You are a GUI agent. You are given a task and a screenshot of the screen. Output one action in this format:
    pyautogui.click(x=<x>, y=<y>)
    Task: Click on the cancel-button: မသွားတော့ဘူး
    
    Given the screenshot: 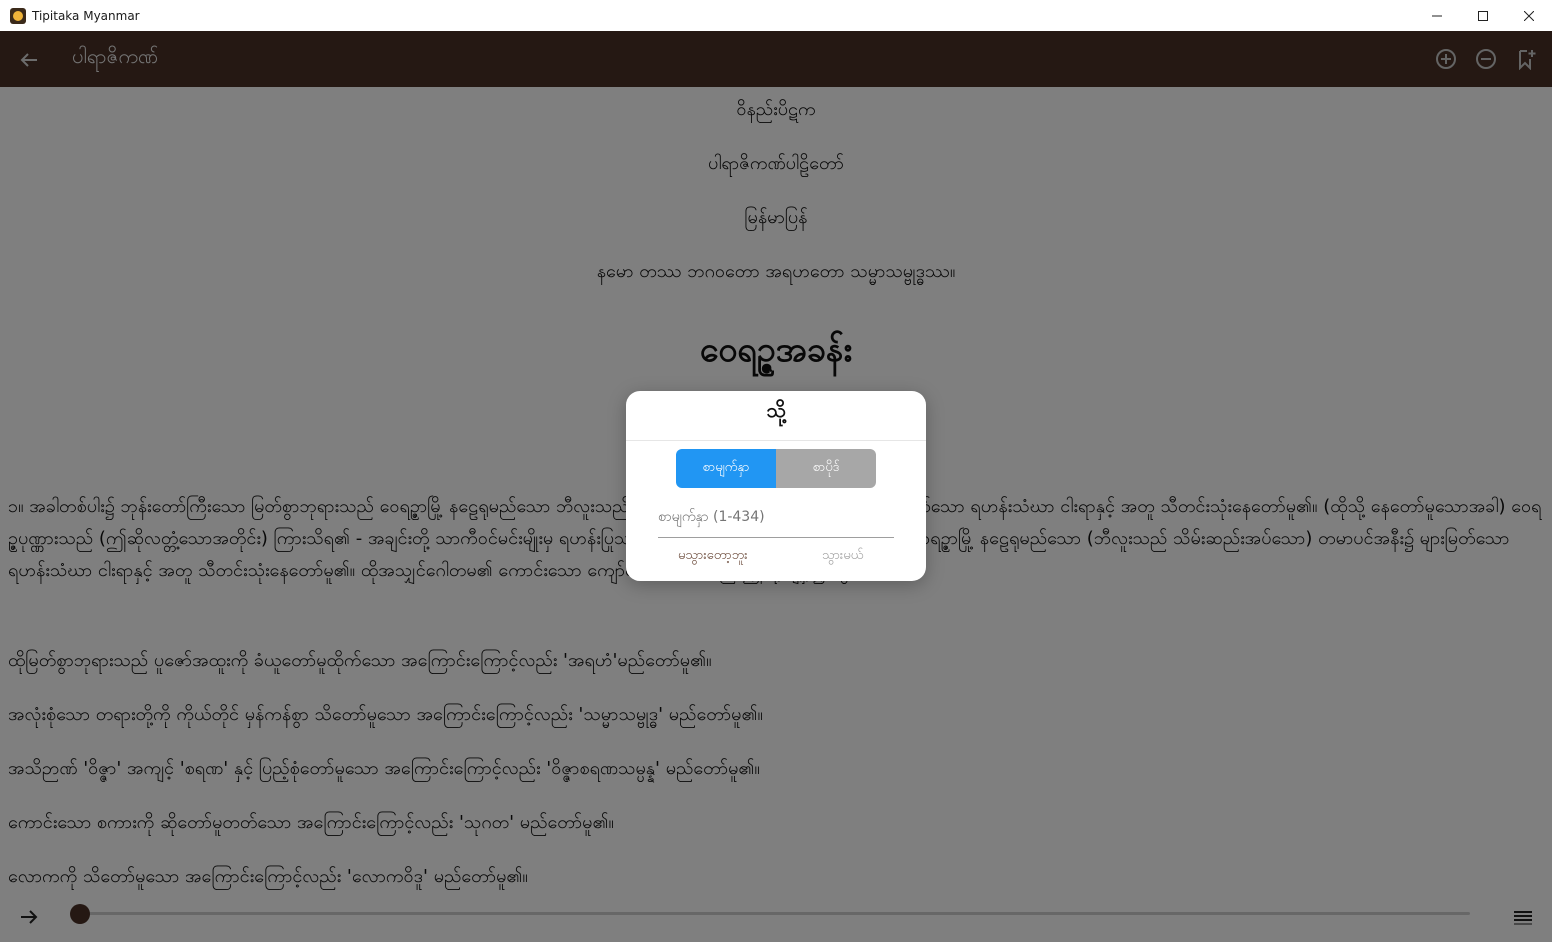 What is the action you would take?
    pyautogui.click(x=713, y=556)
    